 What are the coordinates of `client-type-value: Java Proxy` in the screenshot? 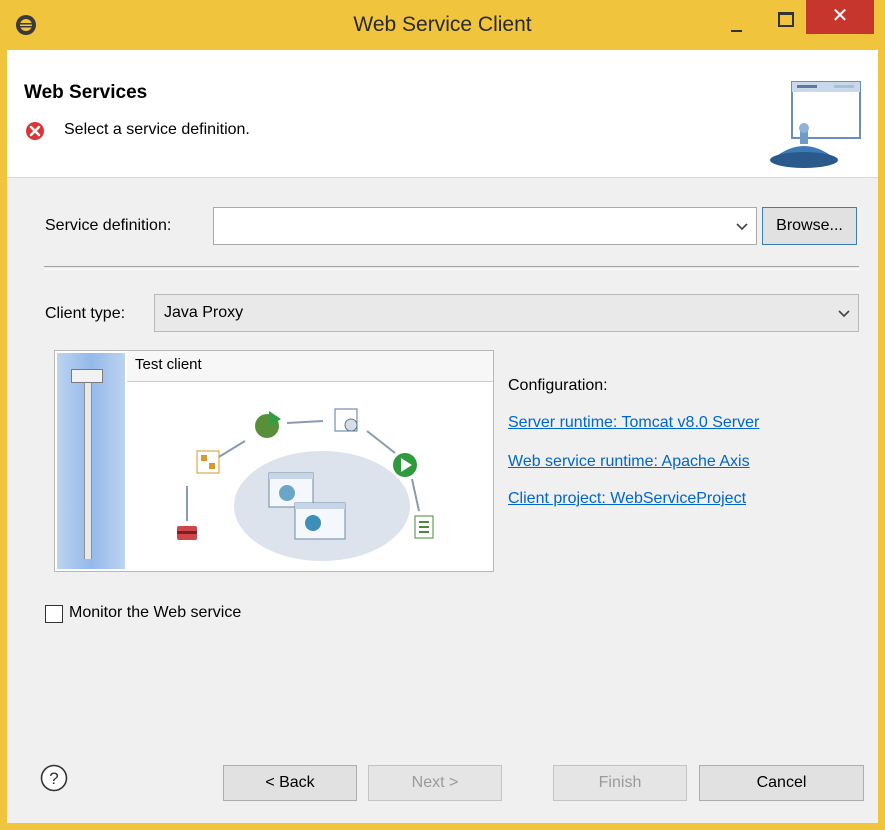 It's located at (204, 312).